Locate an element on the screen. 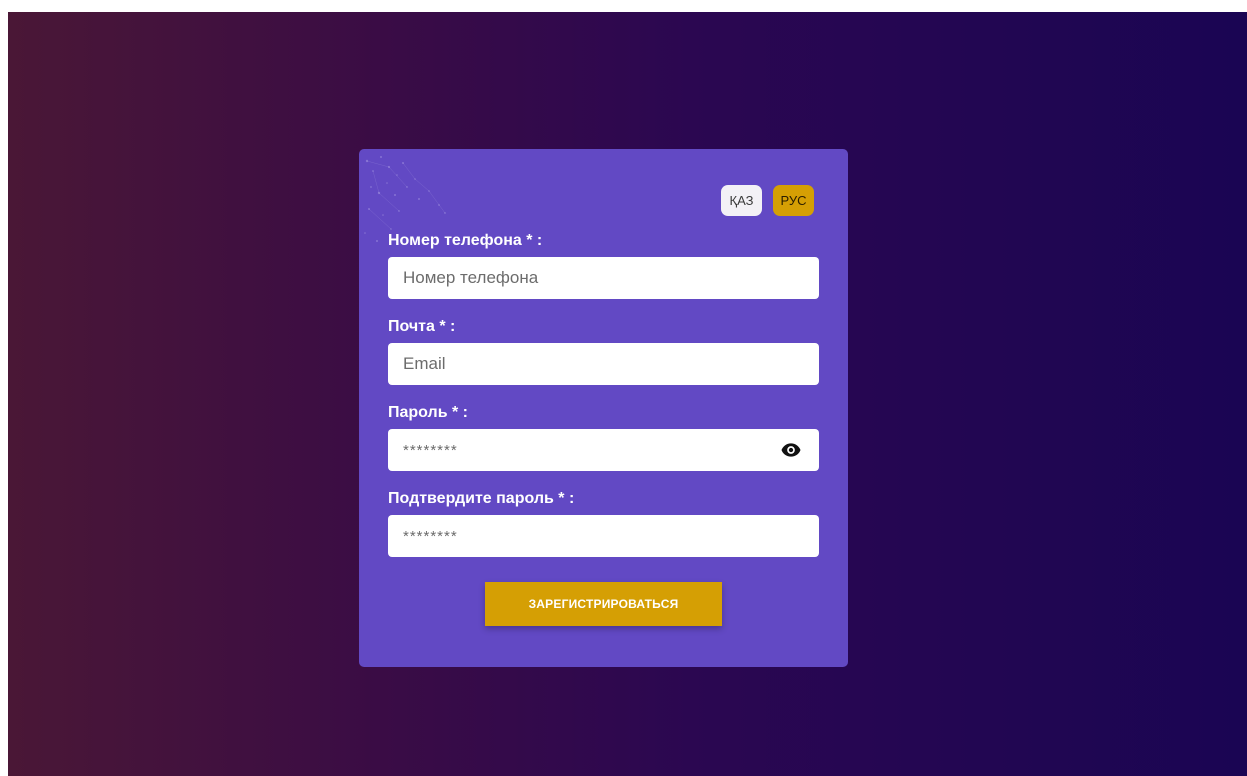 Image resolution: width=1247 pixels, height=776 pixels. password-input is located at coordinates (603, 450).